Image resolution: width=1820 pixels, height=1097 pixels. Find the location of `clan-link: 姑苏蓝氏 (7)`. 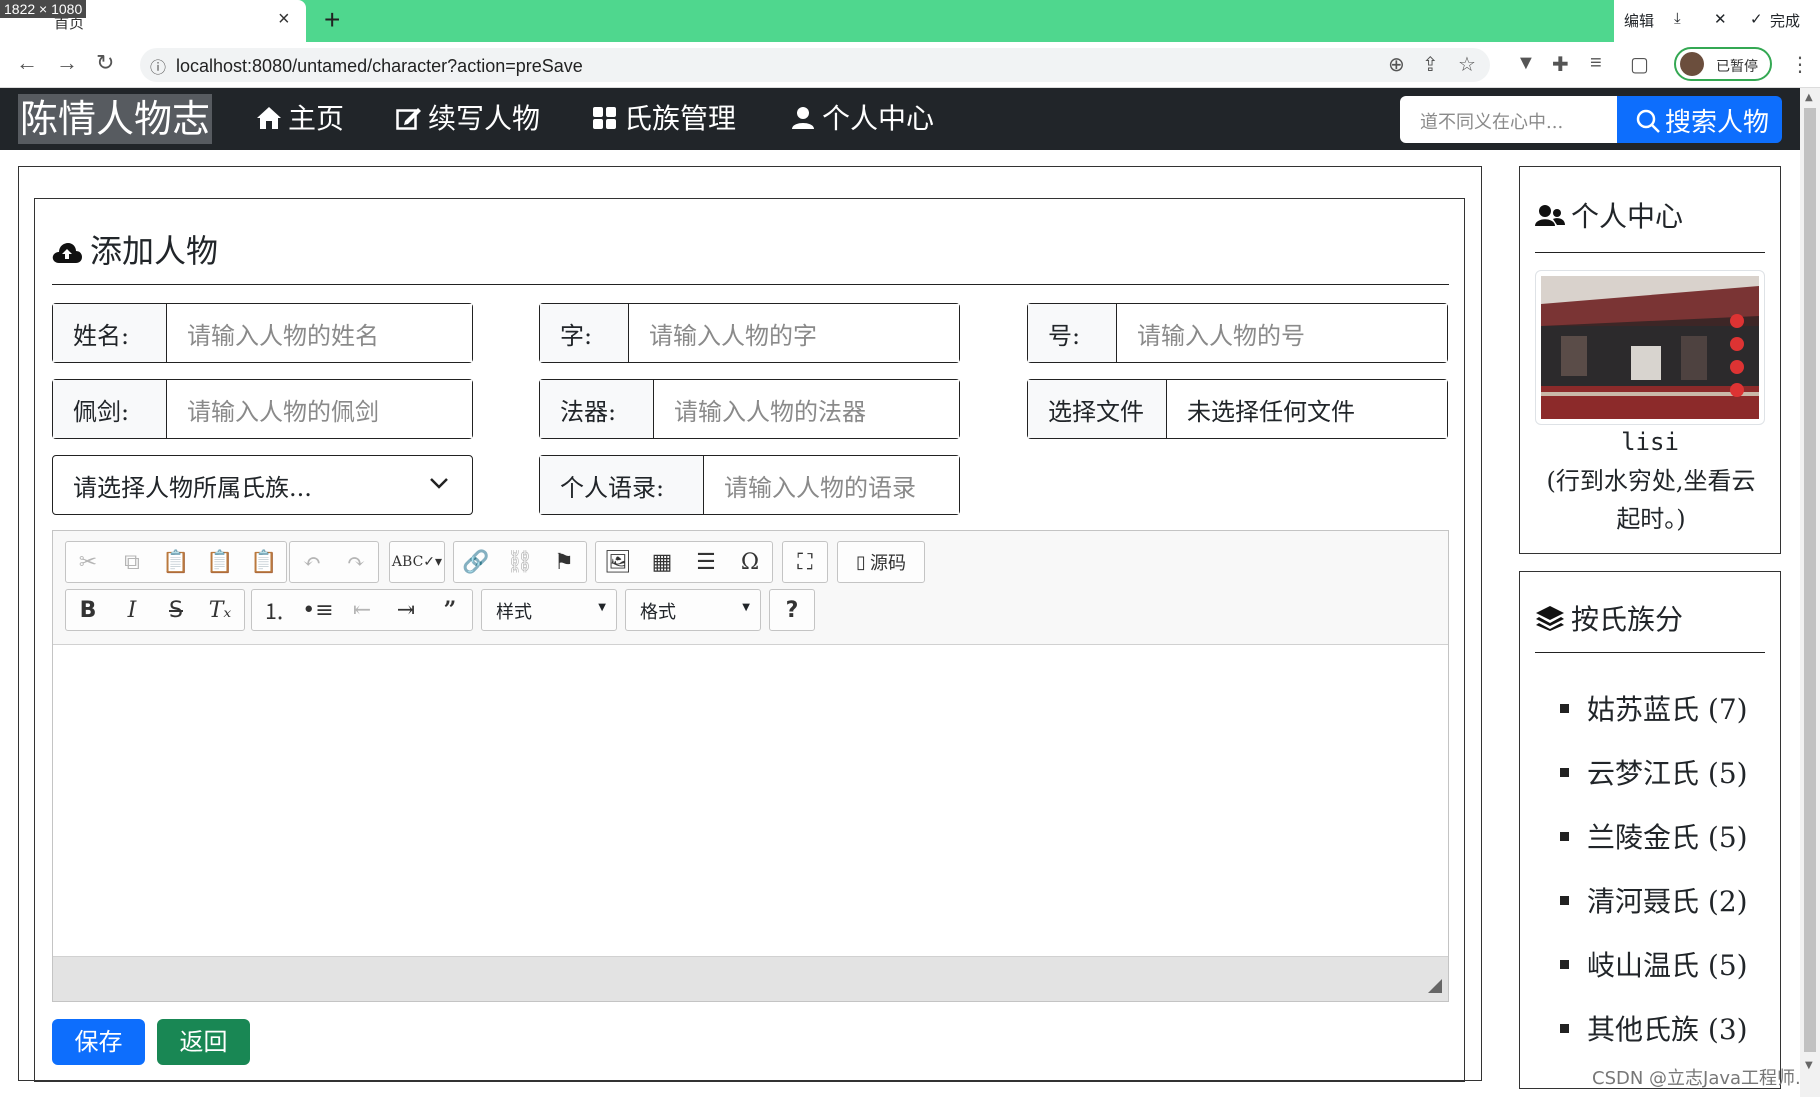

clan-link: 姑苏蓝氏 (7) is located at coordinates (1667, 709).